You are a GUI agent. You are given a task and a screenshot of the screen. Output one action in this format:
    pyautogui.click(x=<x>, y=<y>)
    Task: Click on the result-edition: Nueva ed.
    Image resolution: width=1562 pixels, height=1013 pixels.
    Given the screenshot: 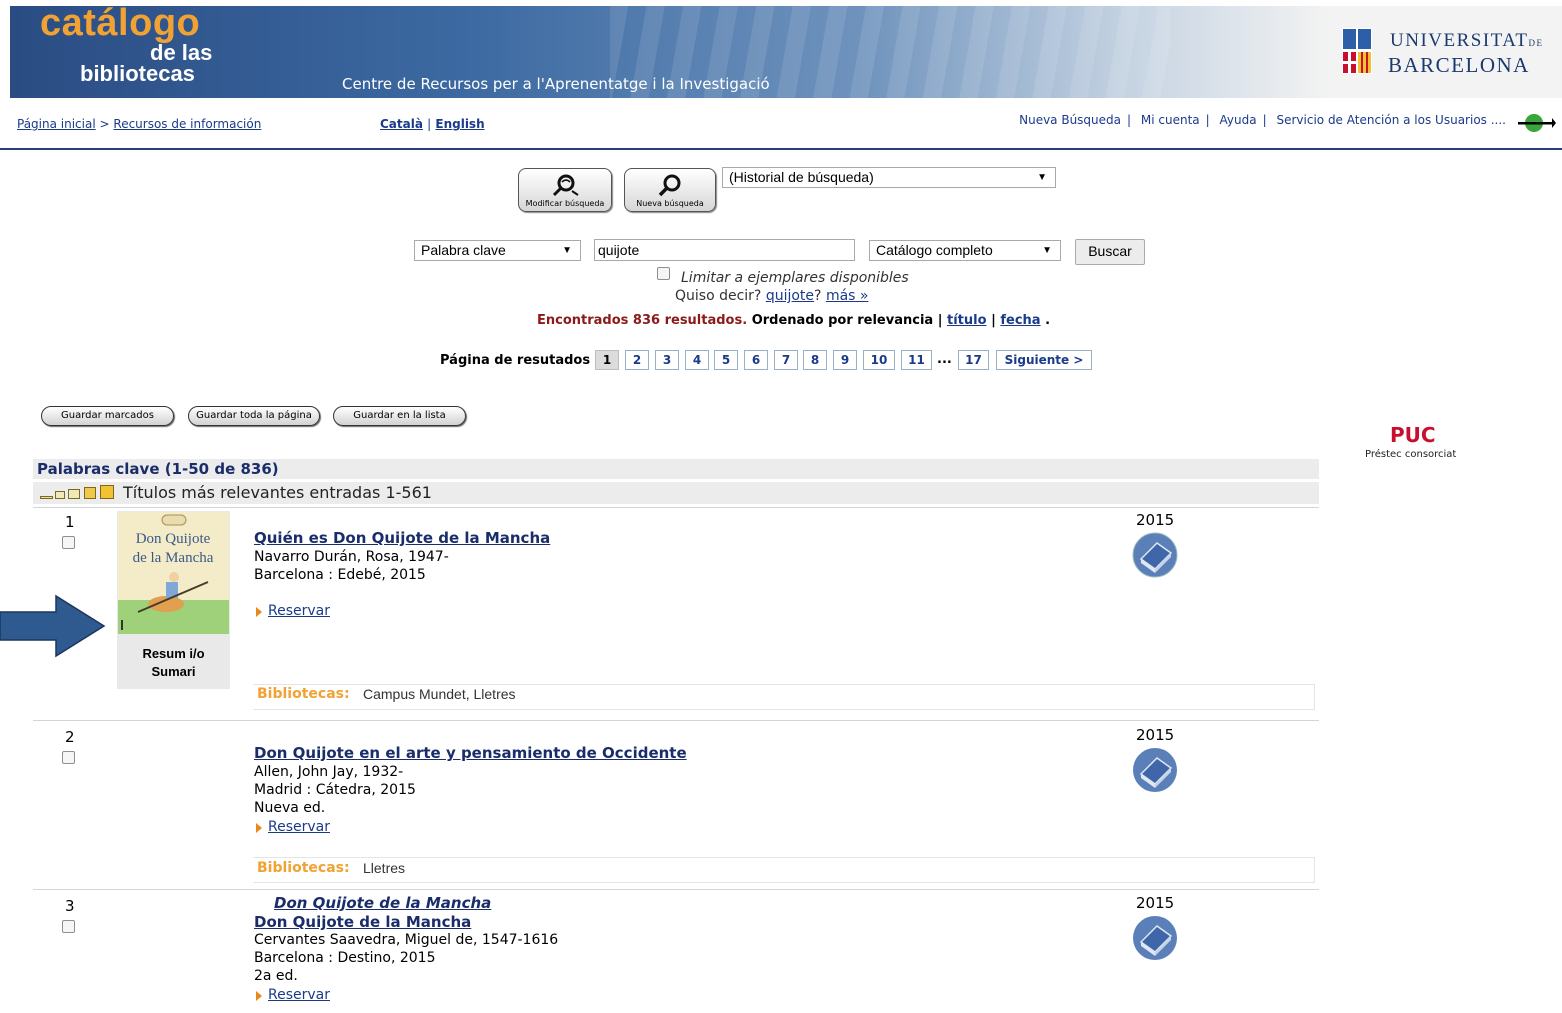 What is the action you would take?
    pyautogui.click(x=290, y=808)
    